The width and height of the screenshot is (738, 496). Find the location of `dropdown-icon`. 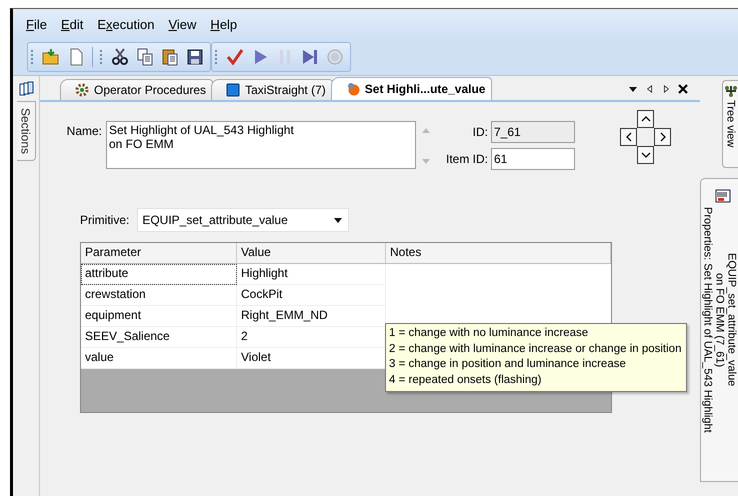

dropdown-icon is located at coordinates (633, 89).